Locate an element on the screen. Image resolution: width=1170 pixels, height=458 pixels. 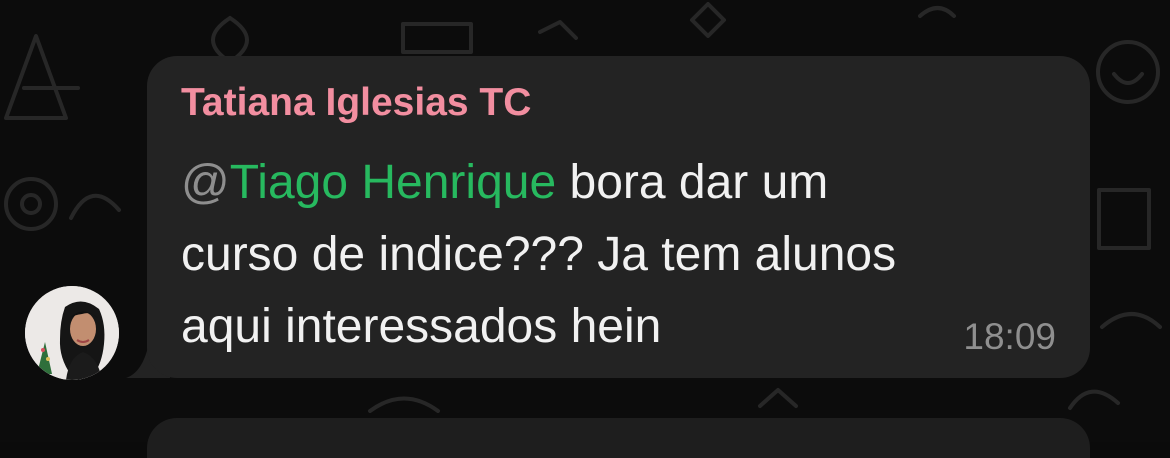
mention-user-link: Tiago Henrique is located at coordinates (393, 182).